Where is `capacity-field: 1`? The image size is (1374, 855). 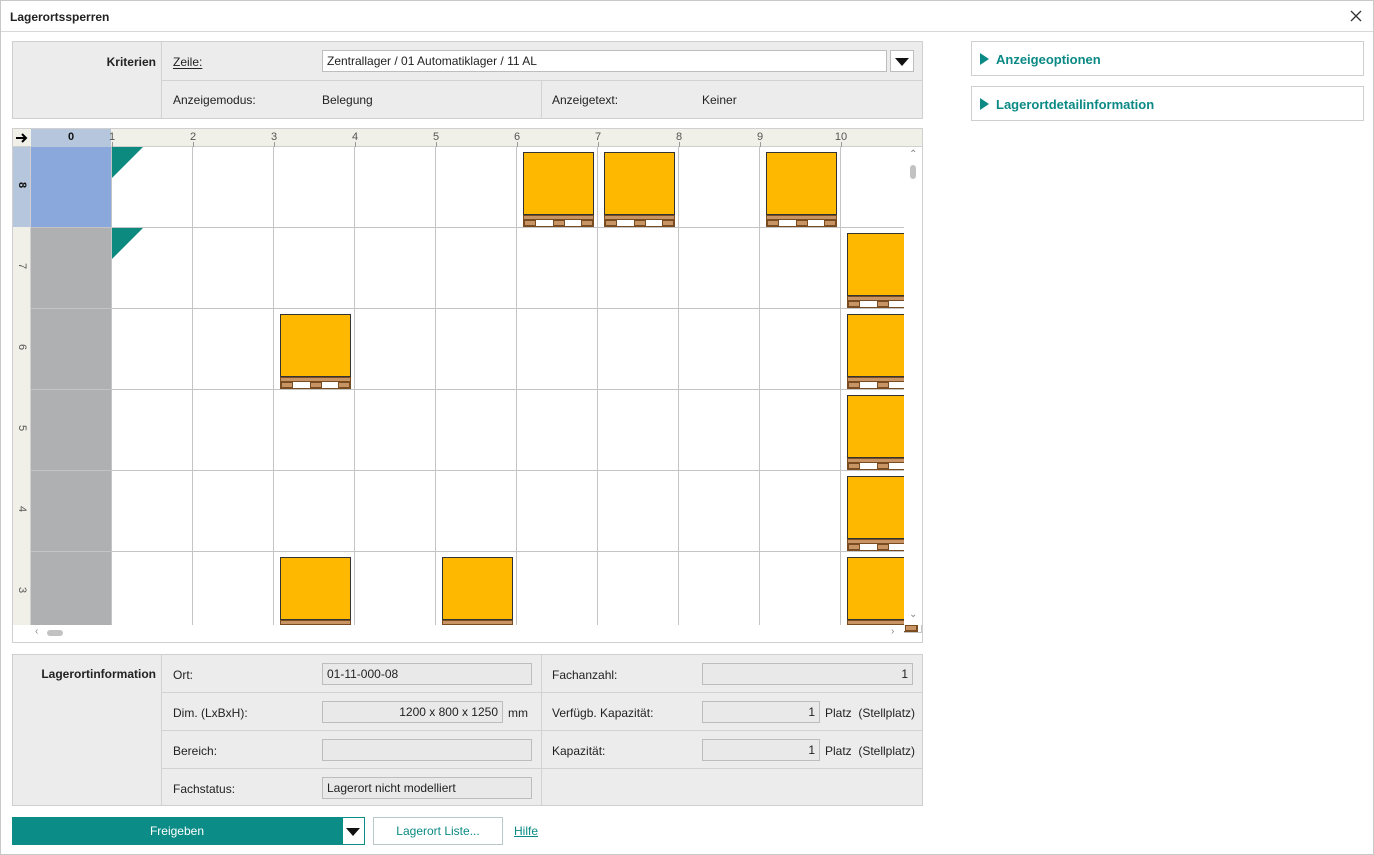 capacity-field: 1 is located at coordinates (761, 750).